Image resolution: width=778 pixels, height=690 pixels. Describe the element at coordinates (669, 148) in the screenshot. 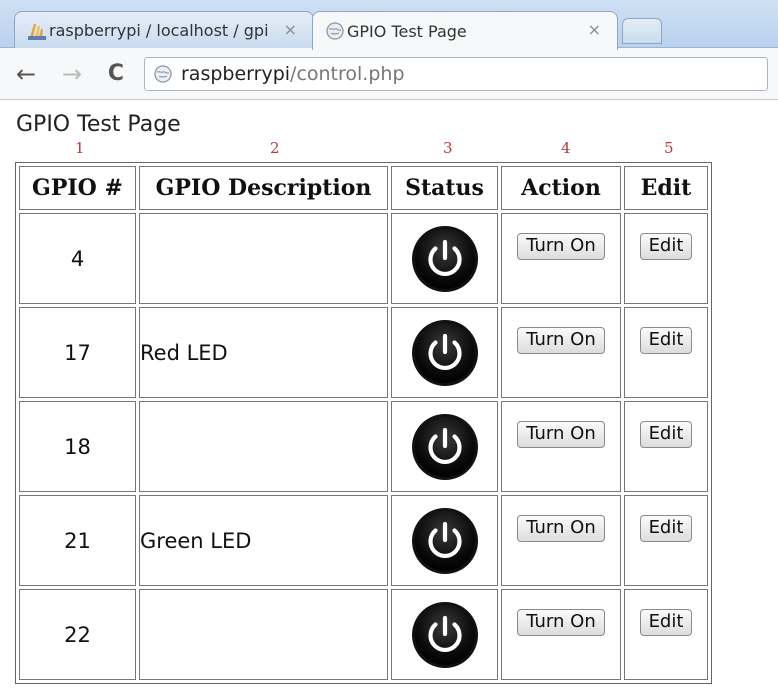

I see `column-number-5: 5` at that location.